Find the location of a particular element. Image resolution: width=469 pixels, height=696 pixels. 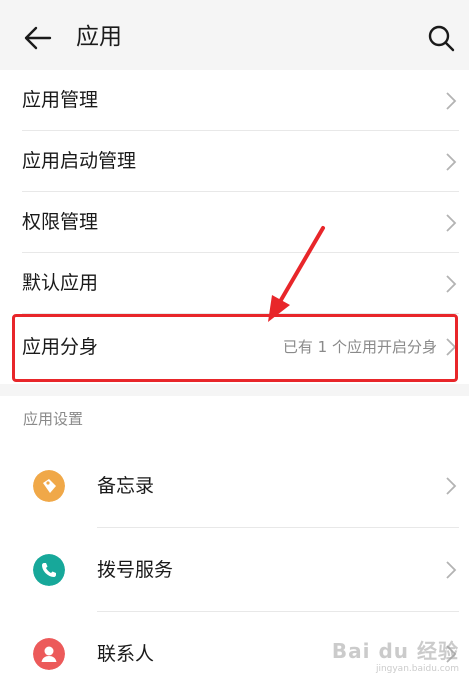

menu-item-permission-management: 权限管理 is located at coordinates (240, 222).